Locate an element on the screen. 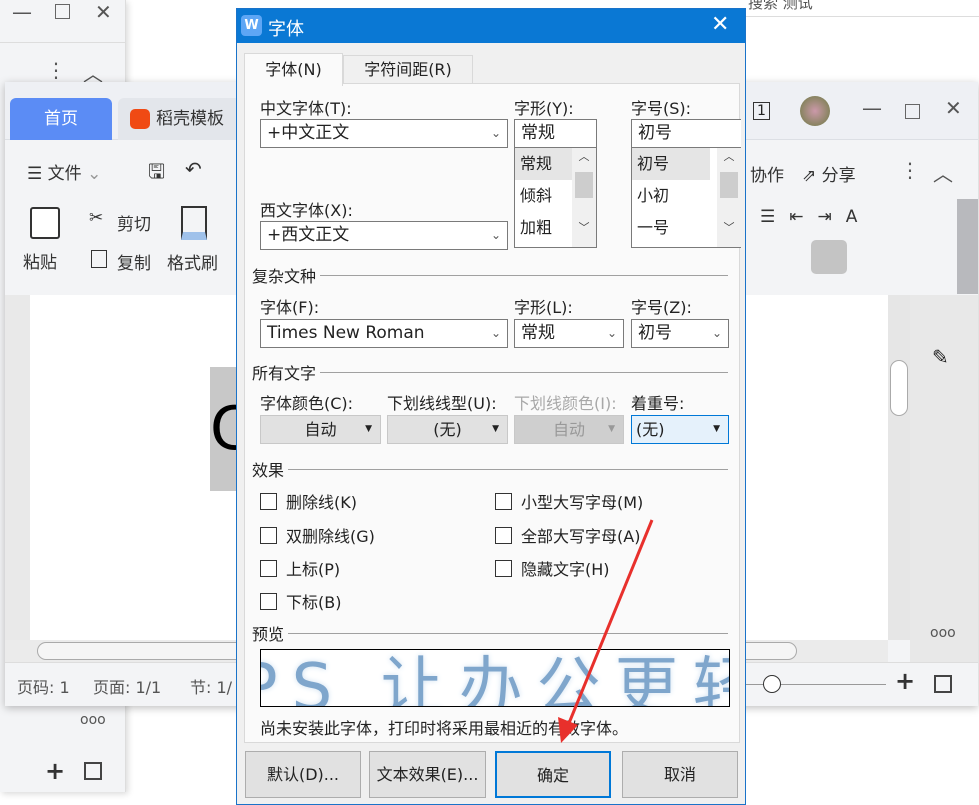 The height and width of the screenshot is (805, 979). annotation-arrow is located at coordinates (606, 631).